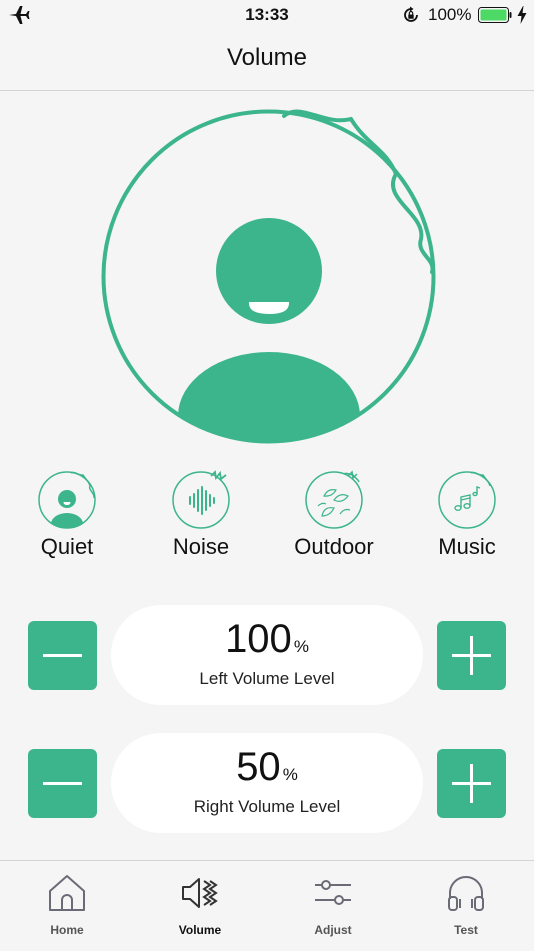 This screenshot has width=534, height=951. Describe the element at coordinates (200, 893) in the screenshot. I see `volume-icon` at that location.